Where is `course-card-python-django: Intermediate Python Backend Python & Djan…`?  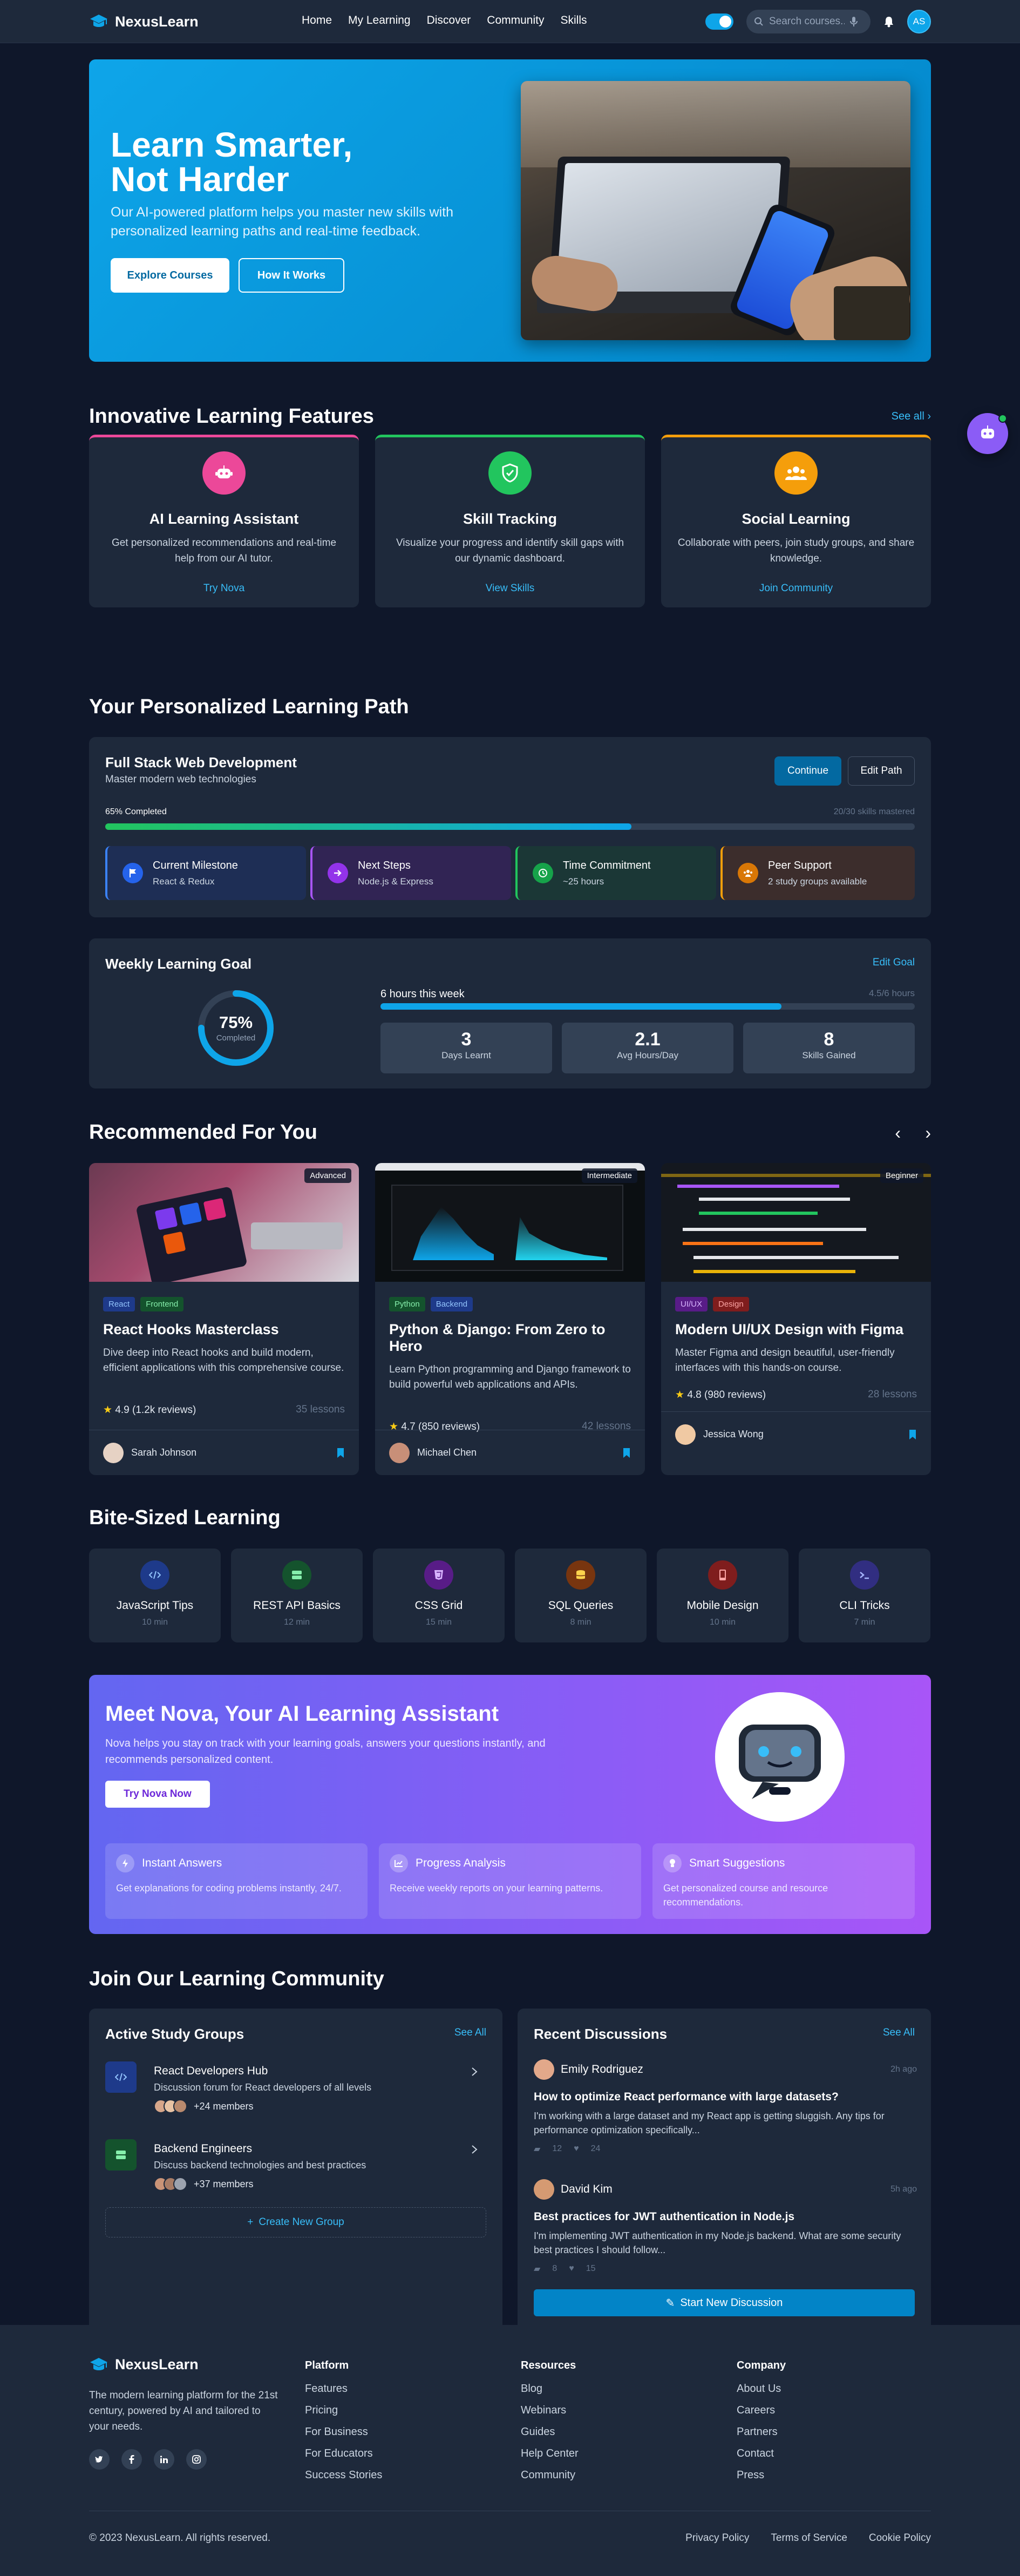 course-card-python-django: Intermediate Python Backend Python & Djan… is located at coordinates (510, 1319).